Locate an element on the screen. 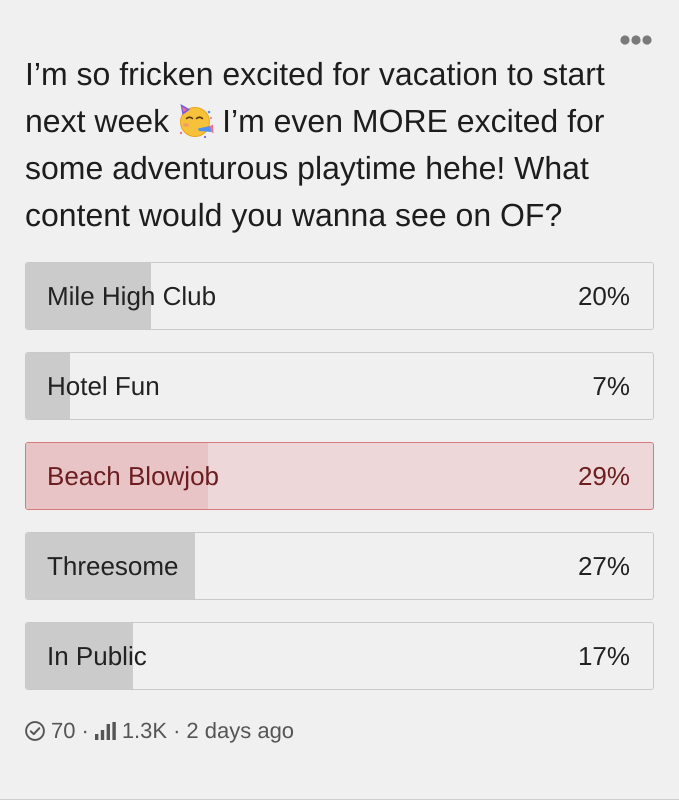 The image size is (679, 800). vote-percentage: 7% is located at coordinates (611, 386).